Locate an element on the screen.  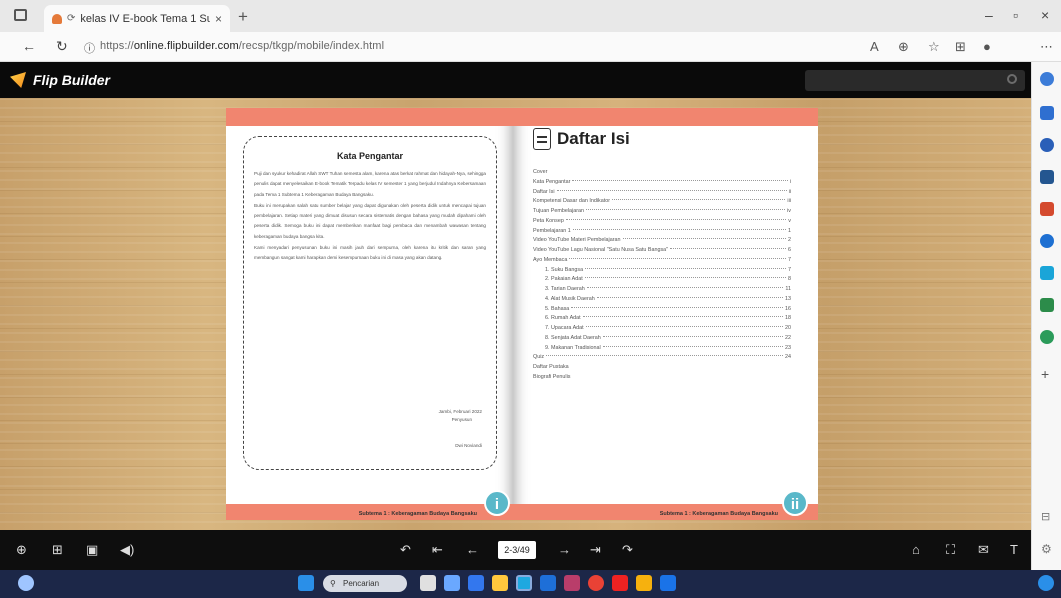
tab-close-icon: × is located at coordinates (218, 19).